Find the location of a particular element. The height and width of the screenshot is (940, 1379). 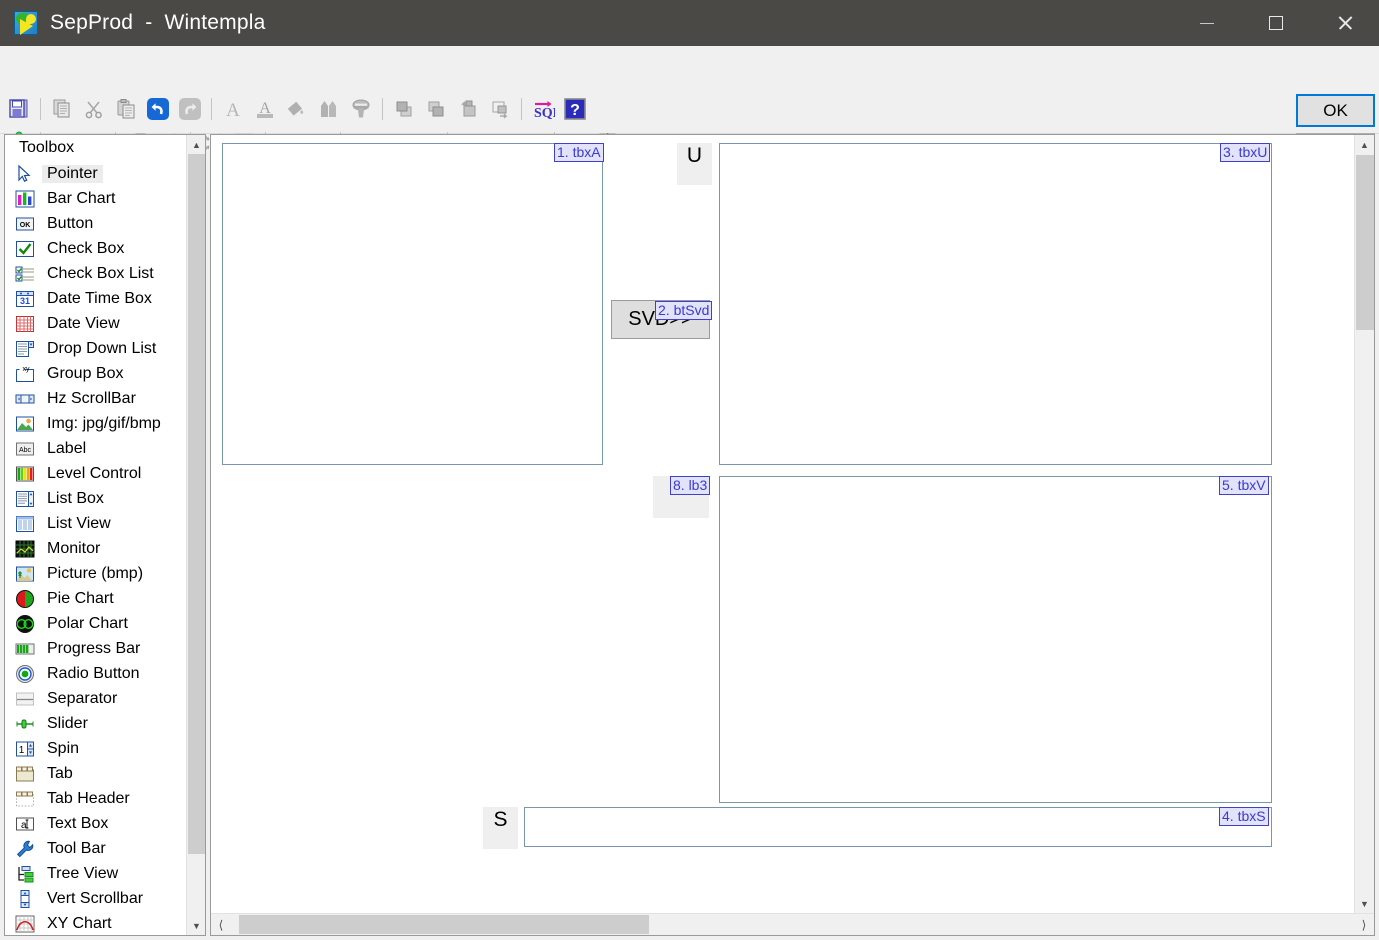

canvas-vertical-scrollbar: ▲ ▼ is located at coordinates (1364, 524).